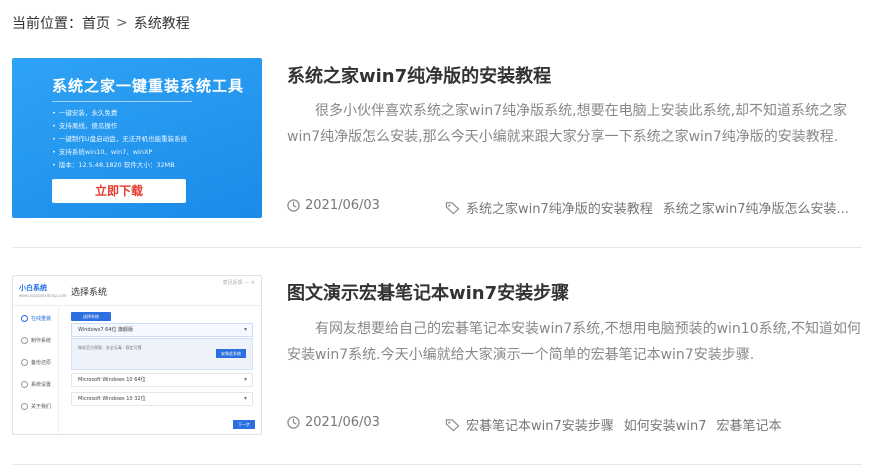  What do you see at coordinates (231, 353) in the screenshot?
I see `thumbnail-install-button: 安装此系统` at bounding box center [231, 353].